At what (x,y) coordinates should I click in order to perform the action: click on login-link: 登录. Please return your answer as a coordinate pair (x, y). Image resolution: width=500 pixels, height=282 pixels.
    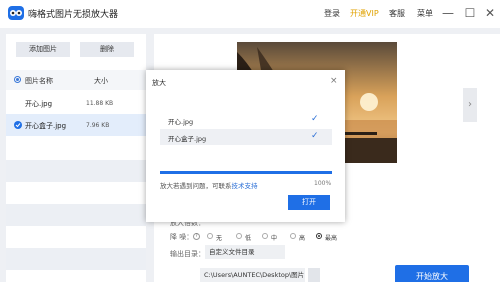
    Looking at the image, I should click on (332, 13).